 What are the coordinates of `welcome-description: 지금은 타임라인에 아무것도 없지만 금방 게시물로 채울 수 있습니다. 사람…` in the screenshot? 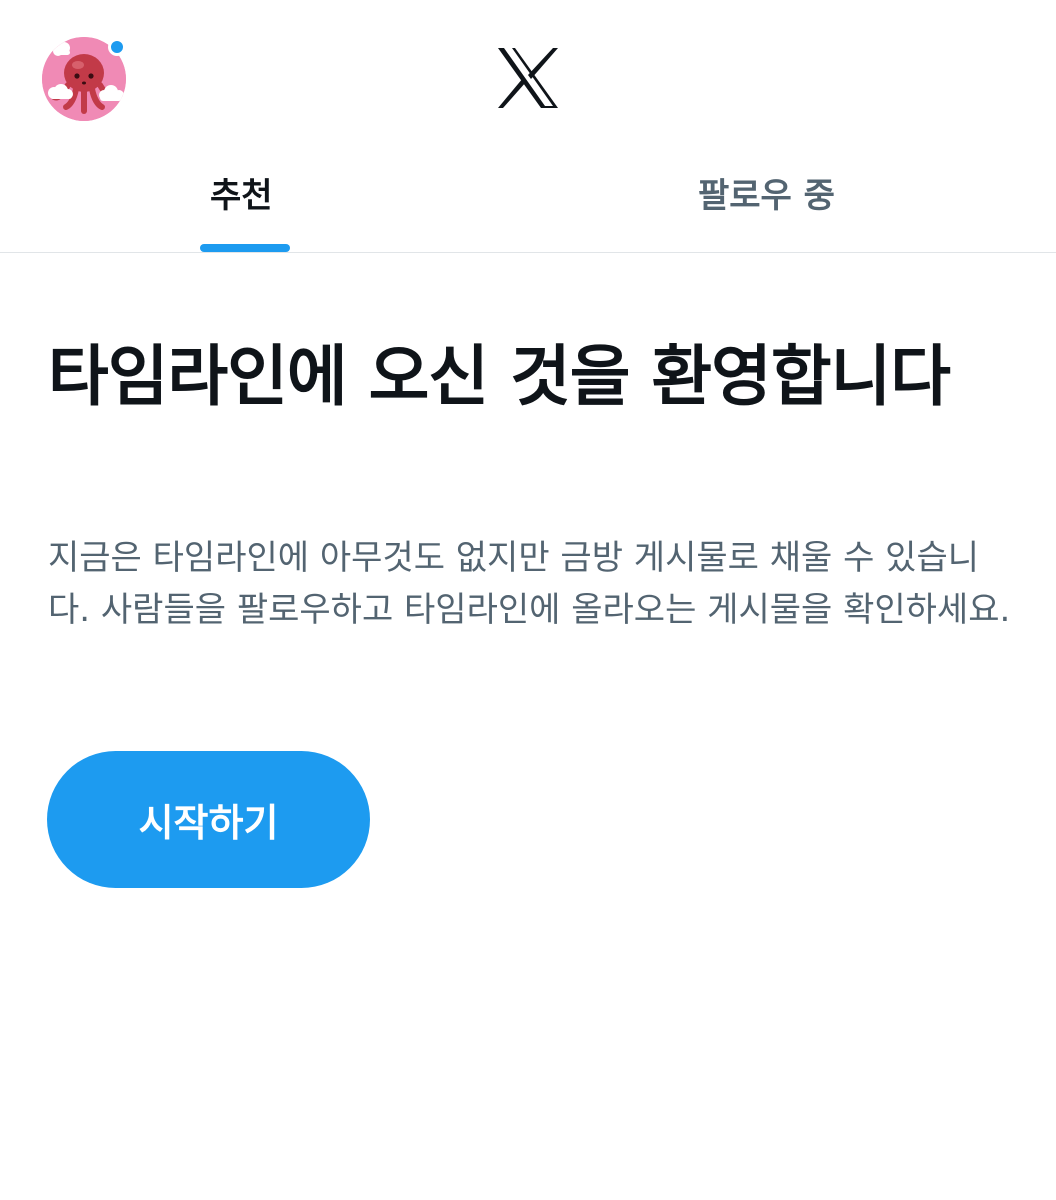 It's located at (529, 584).